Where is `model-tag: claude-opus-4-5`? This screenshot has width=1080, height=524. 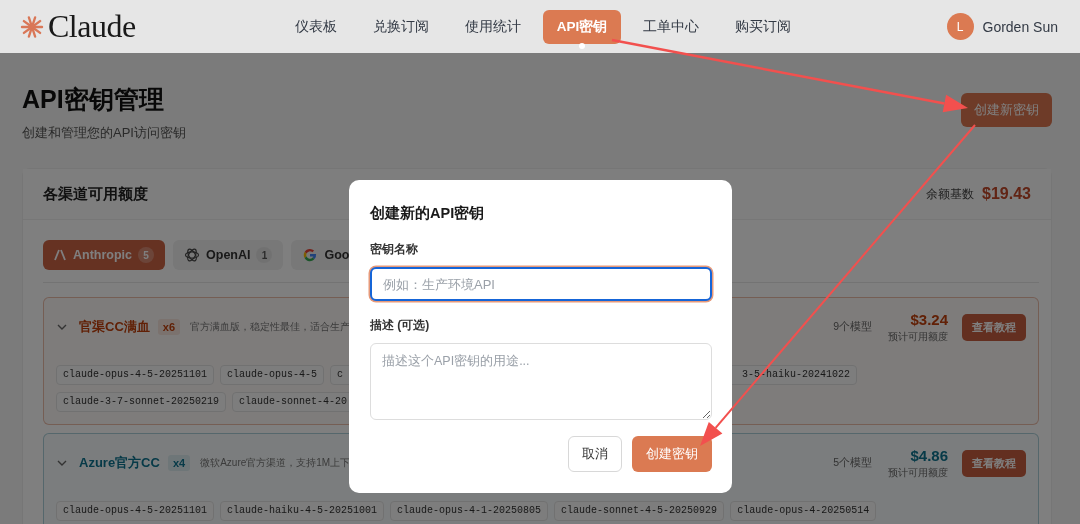
model-tag: claude-opus-4-5 is located at coordinates (272, 375).